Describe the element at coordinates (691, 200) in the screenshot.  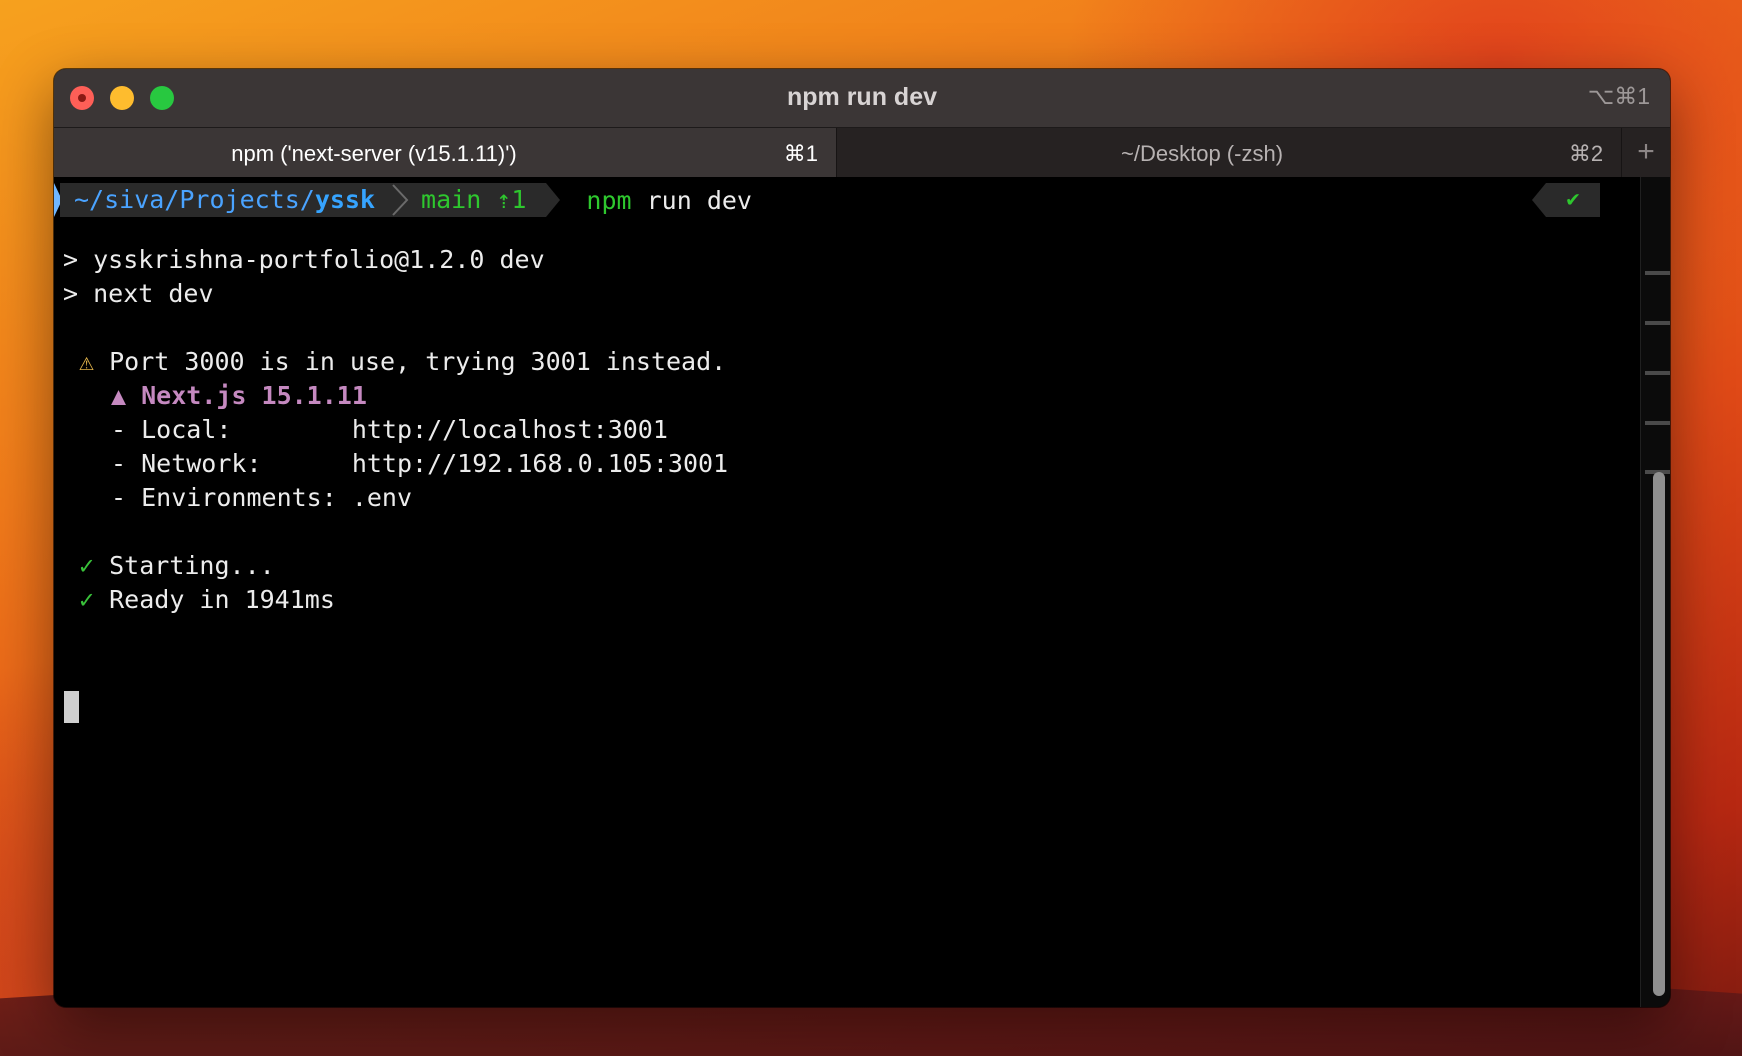
I see `command-args: run dev` at that location.